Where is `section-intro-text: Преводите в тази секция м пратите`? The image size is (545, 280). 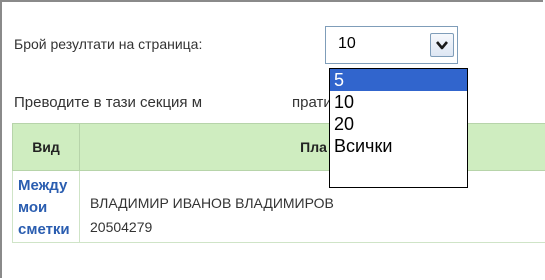
section-intro-text: Преводите в тази секция м пратите is located at coordinates (180, 102).